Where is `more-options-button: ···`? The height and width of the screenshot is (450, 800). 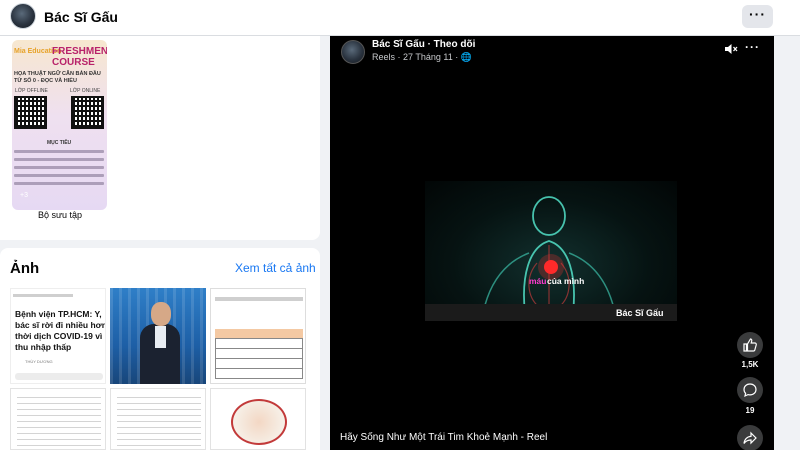
more-options-button: ··· is located at coordinates (757, 16).